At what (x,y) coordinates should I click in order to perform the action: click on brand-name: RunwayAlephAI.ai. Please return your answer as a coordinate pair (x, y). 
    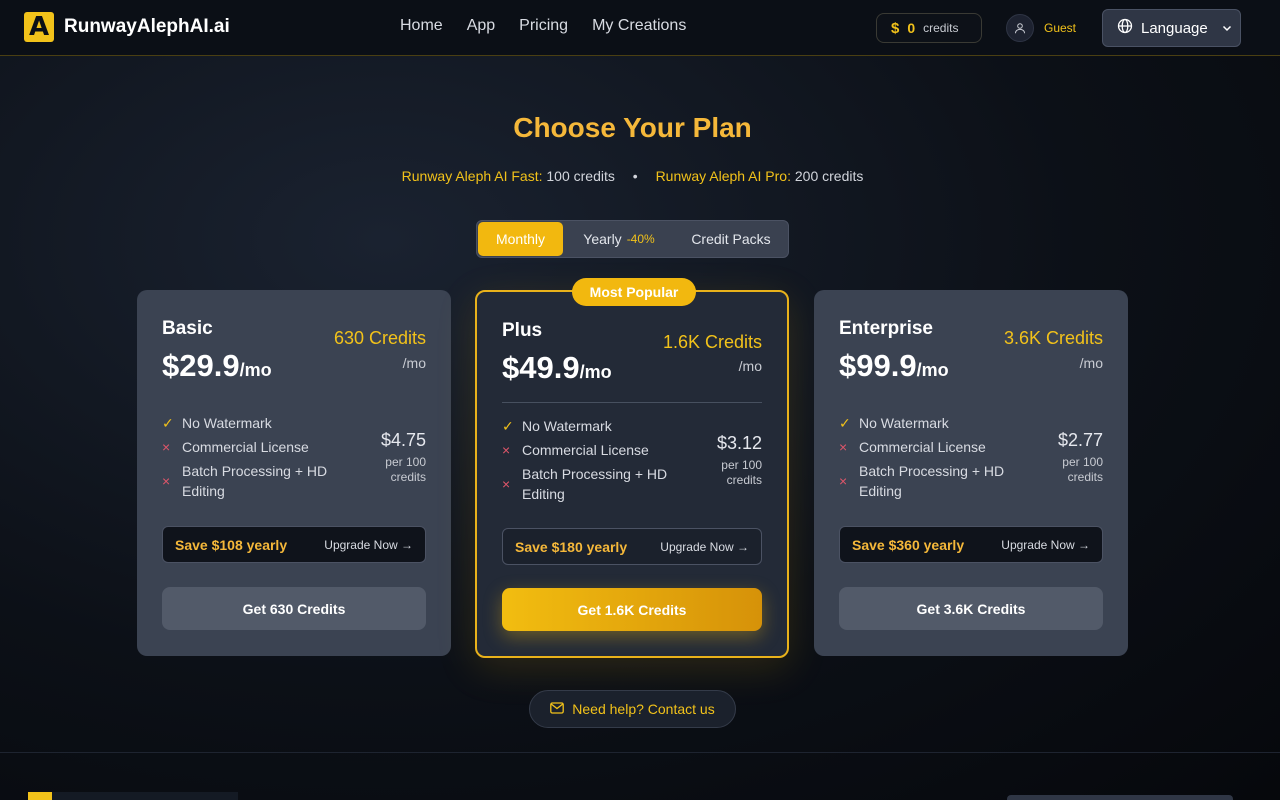
    Looking at the image, I should click on (147, 26).